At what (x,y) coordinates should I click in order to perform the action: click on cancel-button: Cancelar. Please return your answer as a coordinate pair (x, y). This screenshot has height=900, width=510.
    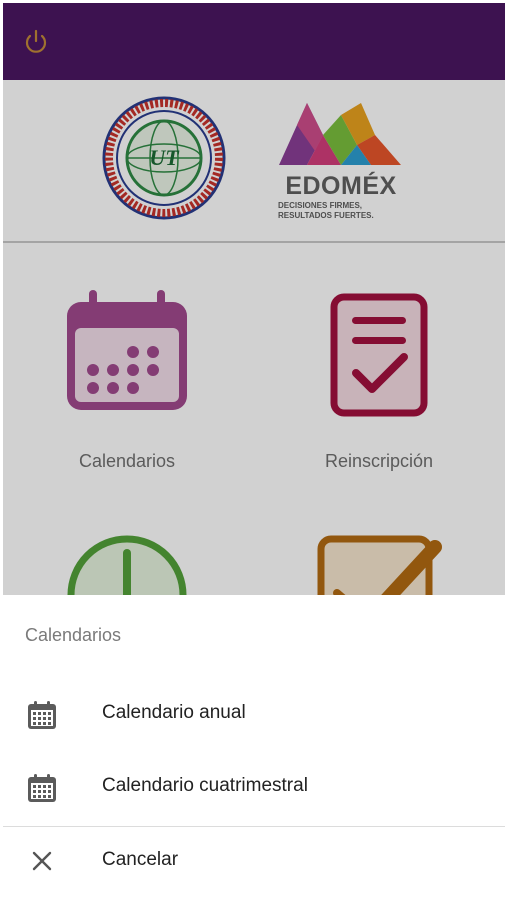
    Looking at the image, I should click on (254, 862).